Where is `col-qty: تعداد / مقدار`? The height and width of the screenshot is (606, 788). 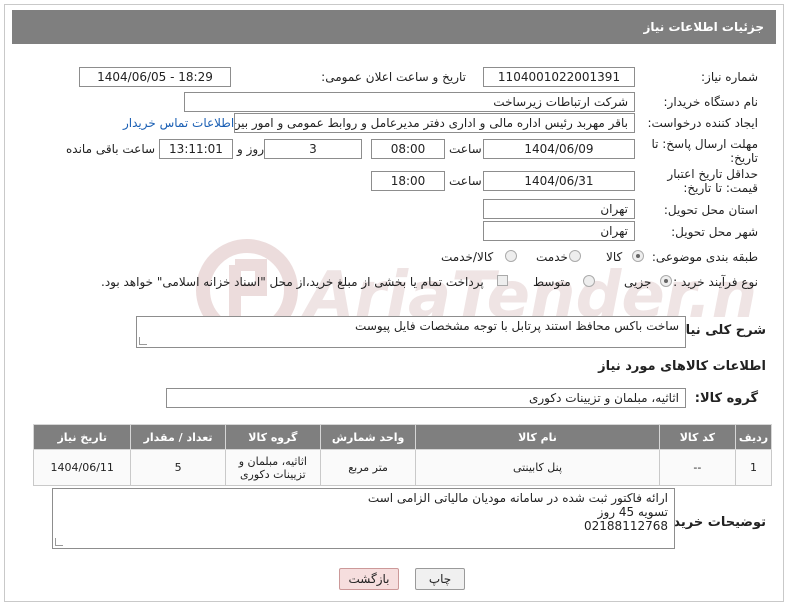
col-qty: تعداد / مقدار is located at coordinates (178, 437).